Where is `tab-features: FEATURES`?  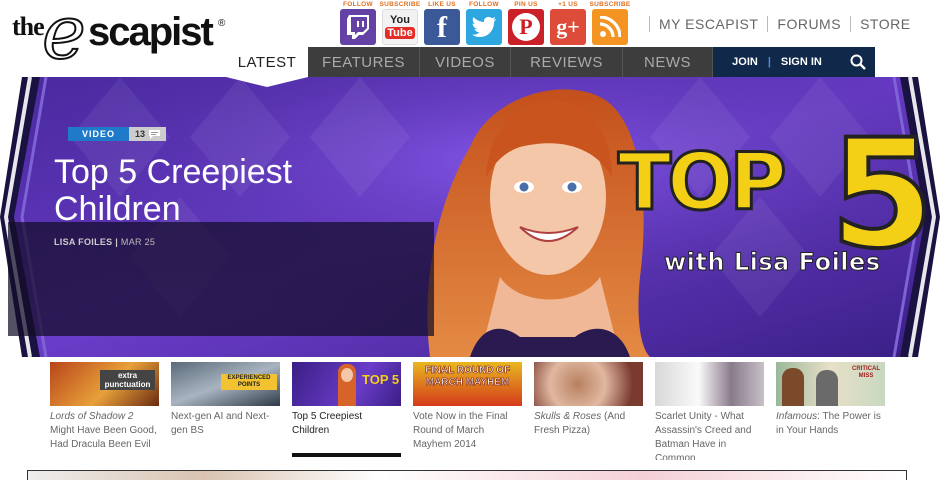 tab-features: FEATURES is located at coordinates (364, 62).